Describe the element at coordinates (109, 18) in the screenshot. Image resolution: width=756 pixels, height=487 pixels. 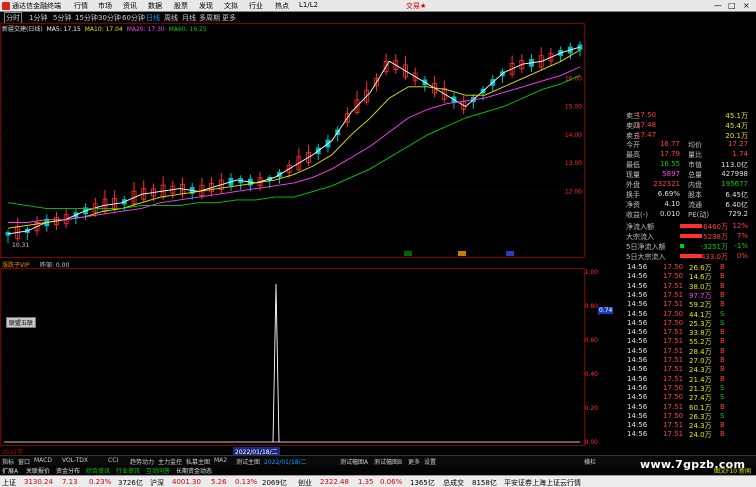
I see `period-30min: 30分钟` at that location.